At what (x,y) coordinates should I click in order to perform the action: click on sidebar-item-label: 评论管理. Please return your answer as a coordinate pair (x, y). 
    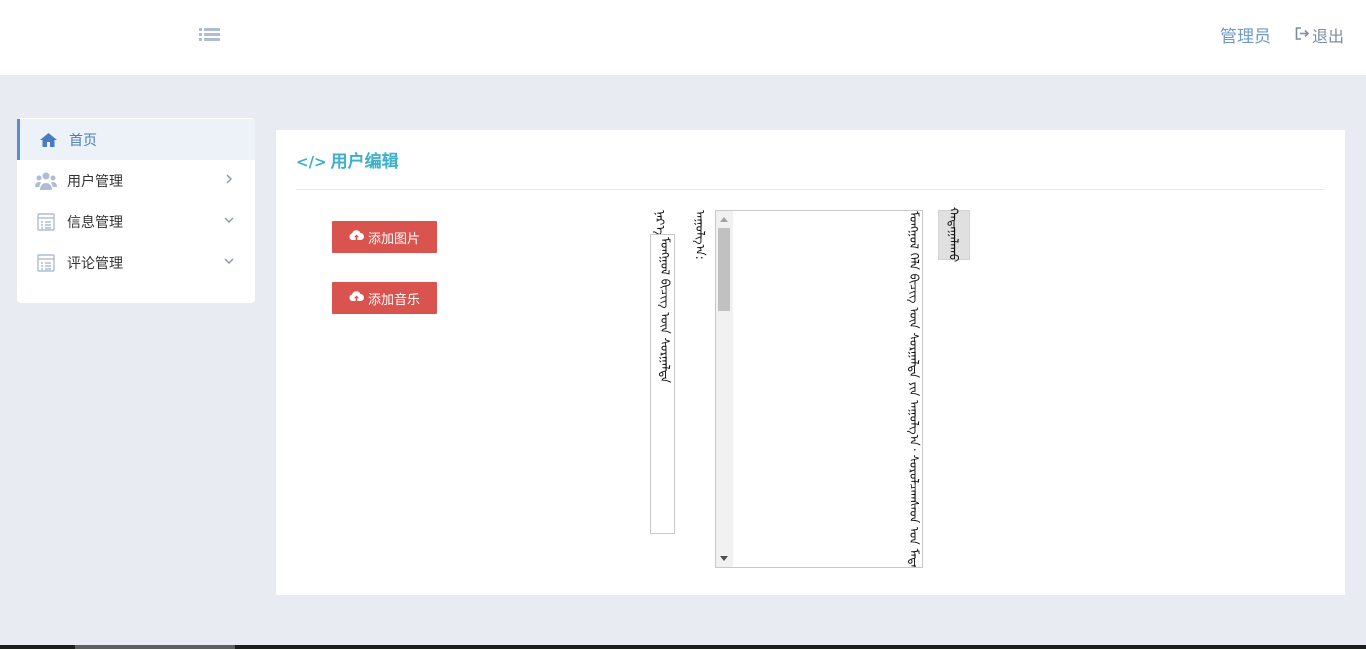
    Looking at the image, I should click on (95, 263).